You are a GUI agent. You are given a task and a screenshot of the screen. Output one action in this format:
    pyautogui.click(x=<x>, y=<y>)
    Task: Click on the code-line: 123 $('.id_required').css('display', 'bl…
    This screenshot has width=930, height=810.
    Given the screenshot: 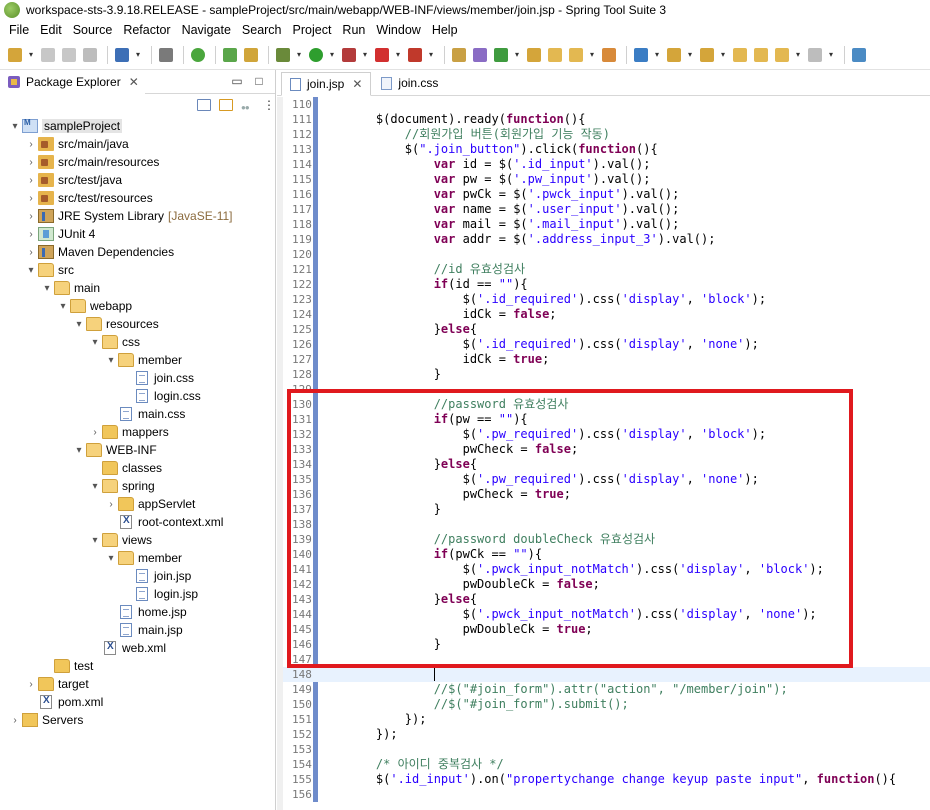 What is the action you would take?
    pyautogui.click(x=606, y=299)
    